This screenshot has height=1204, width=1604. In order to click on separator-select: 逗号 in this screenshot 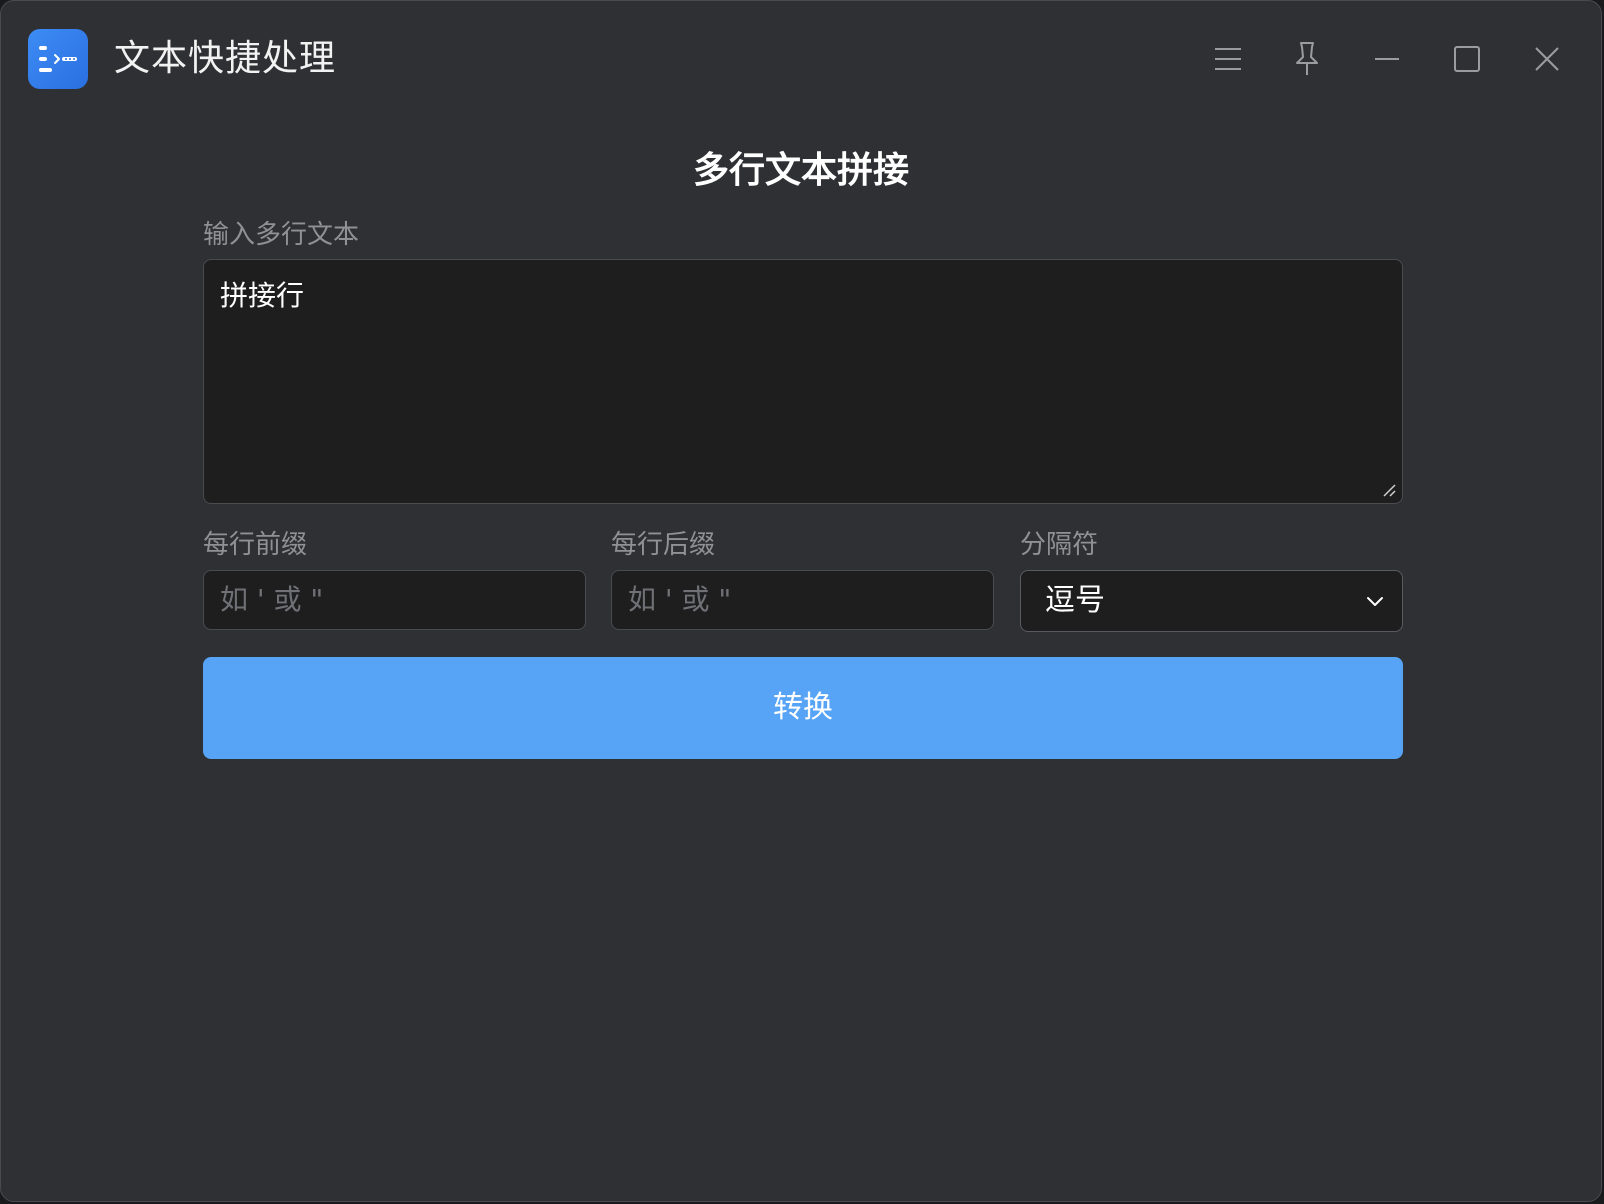, I will do `click(1211, 601)`.